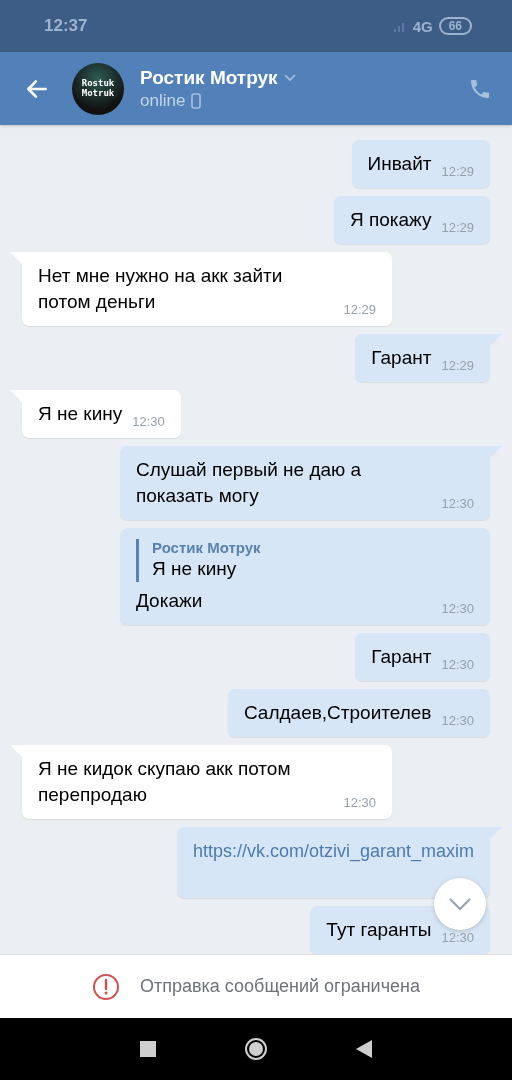 The height and width of the screenshot is (1080, 512). I want to click on message-text: Я не кину, so click(80, 414).